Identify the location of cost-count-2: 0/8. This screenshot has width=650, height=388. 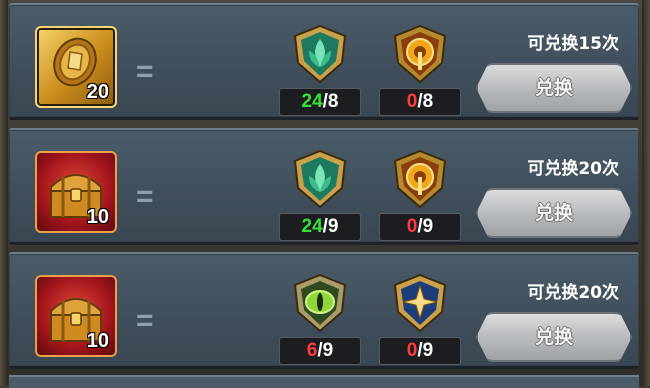
(420, 102).